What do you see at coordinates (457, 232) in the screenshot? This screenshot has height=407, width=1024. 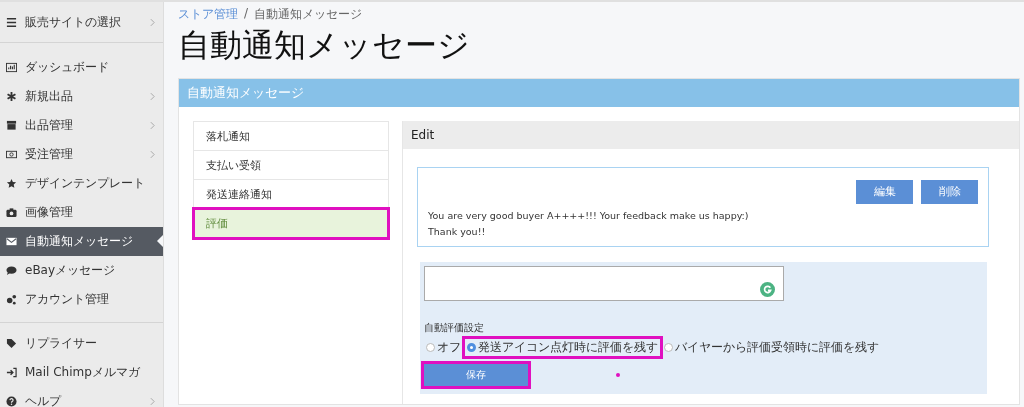 I see `message-text: Thank you!!` at bounding box center [457, 232].